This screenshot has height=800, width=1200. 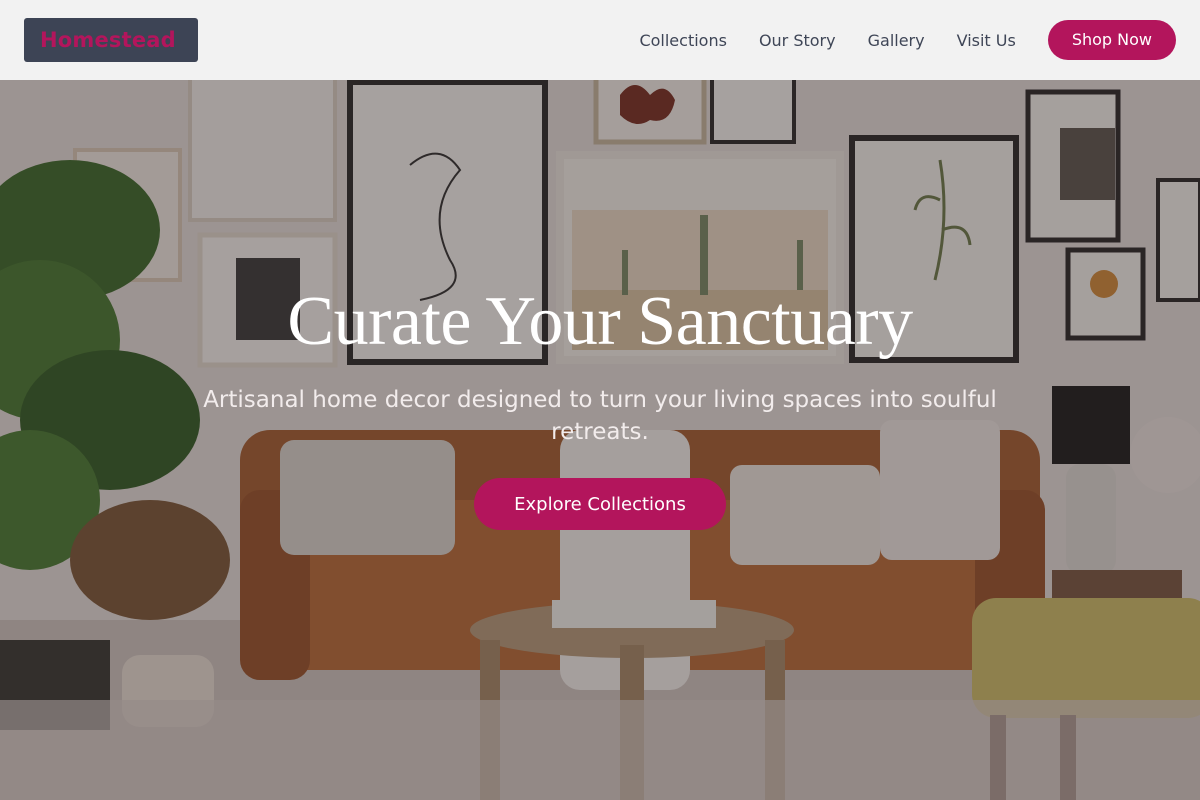 I want to click on shop-now-button: Shop Now, so click(x=1111, y=40).